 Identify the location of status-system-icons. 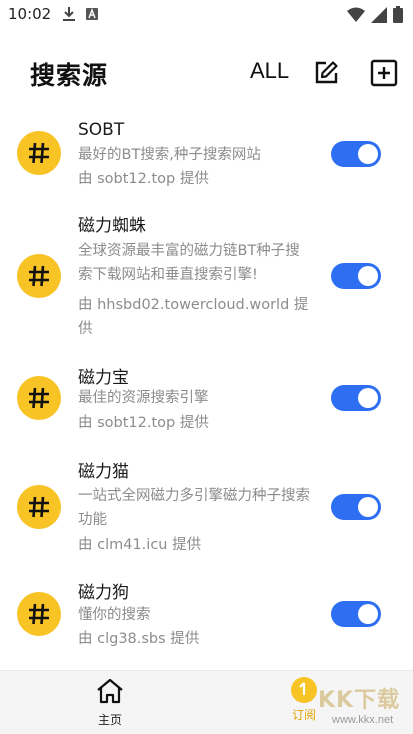
(375, 14).